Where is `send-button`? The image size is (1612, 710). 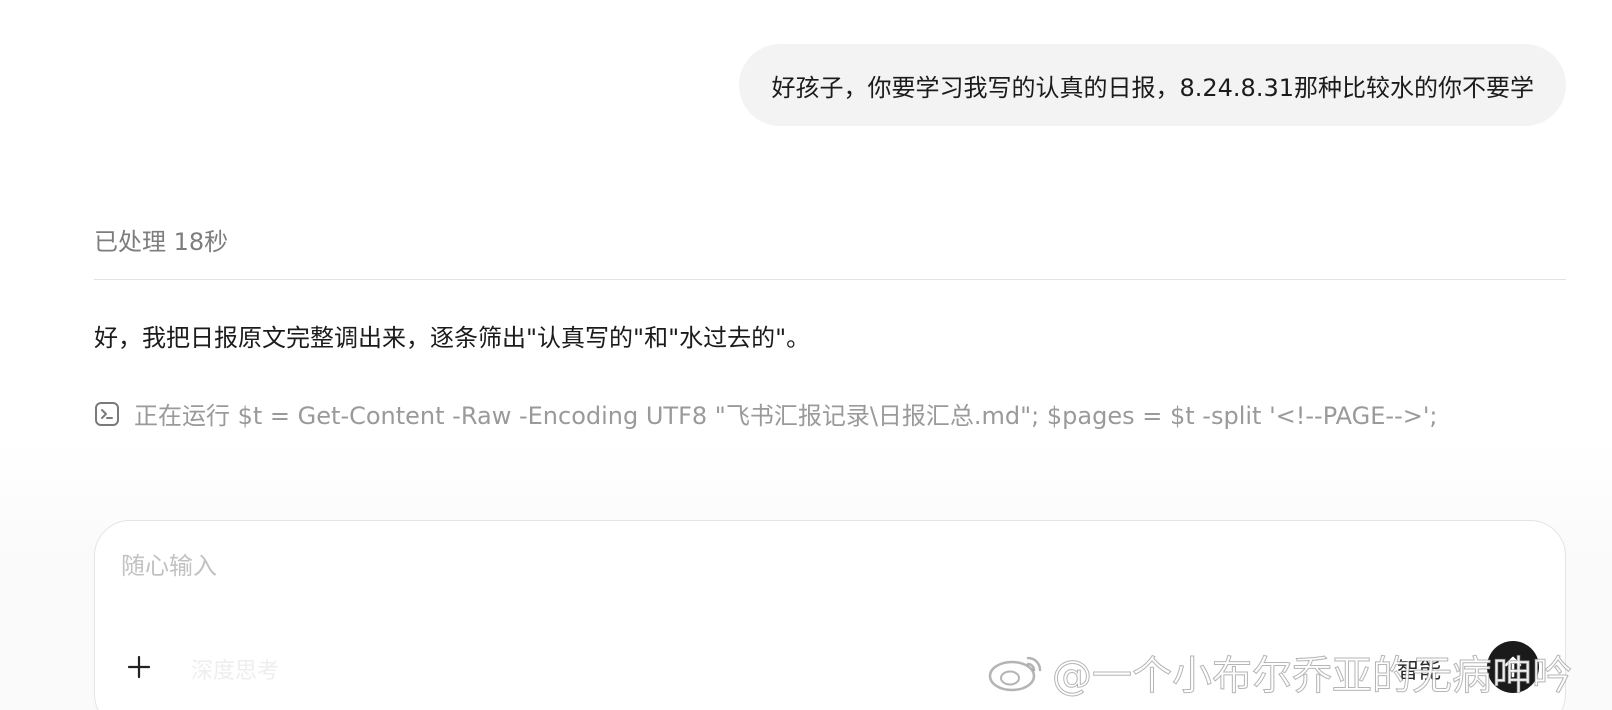
send-button is located at coordinates (1513, 667).